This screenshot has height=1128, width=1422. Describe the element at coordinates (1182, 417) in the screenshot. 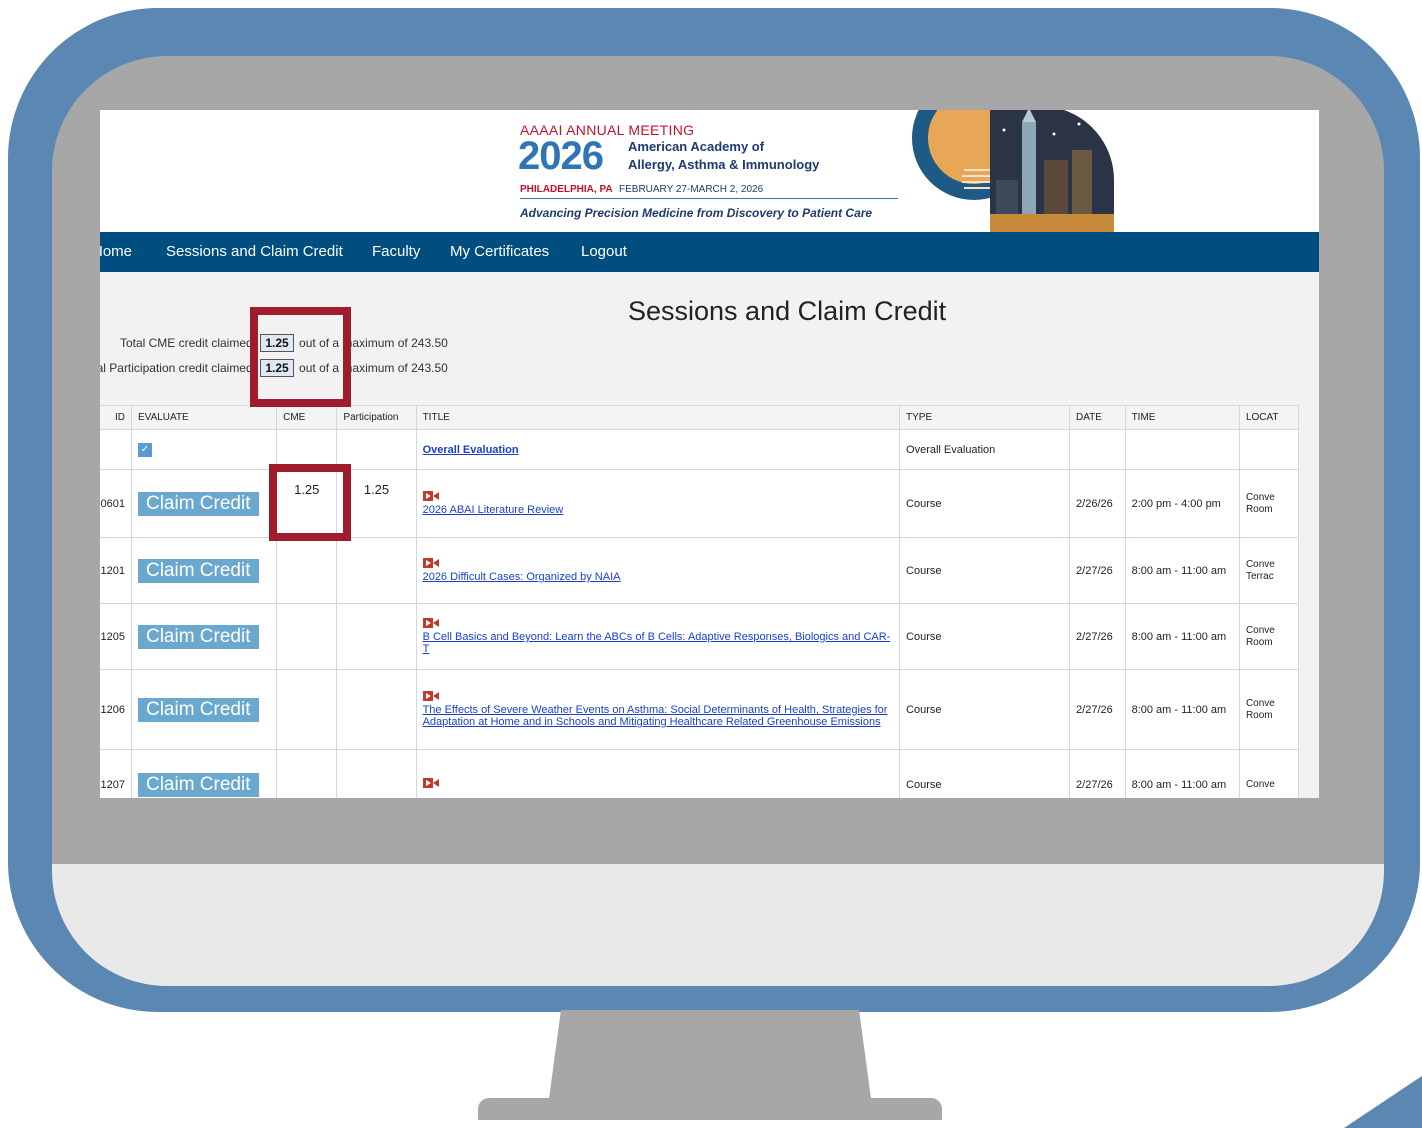

I see `col-time: TIME` at that location.